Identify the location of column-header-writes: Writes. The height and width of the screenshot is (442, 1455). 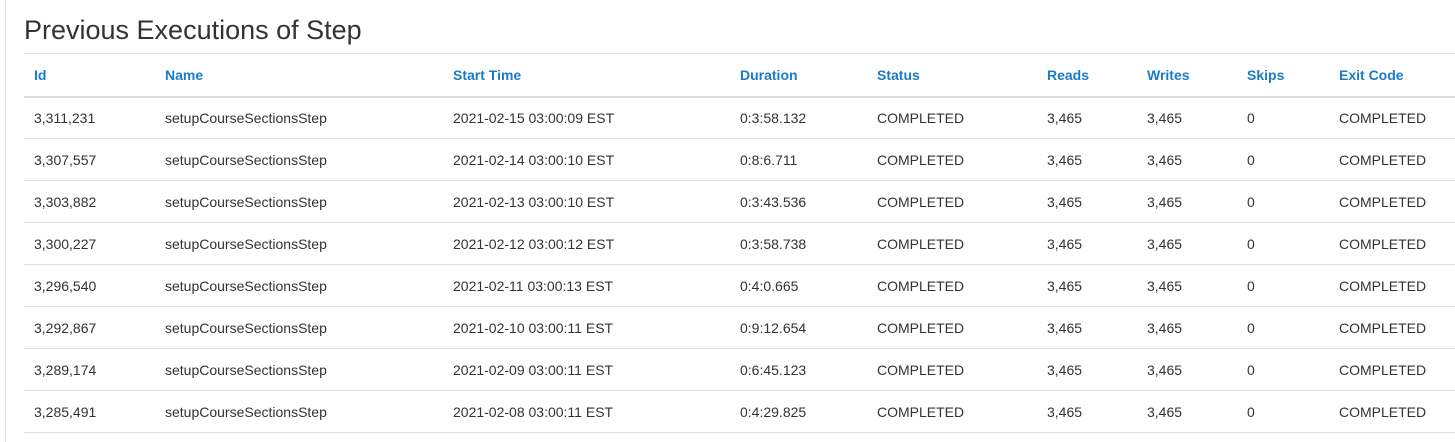
(1187, 75).